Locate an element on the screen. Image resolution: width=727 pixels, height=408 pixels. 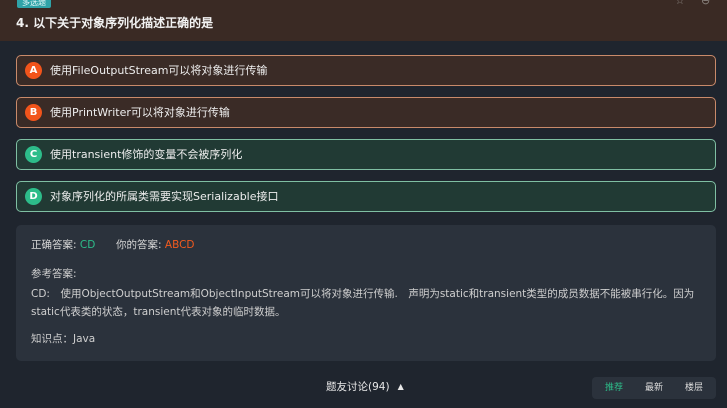
discussion-label: 题友讨论(94) is located at coordinates (358, 387).